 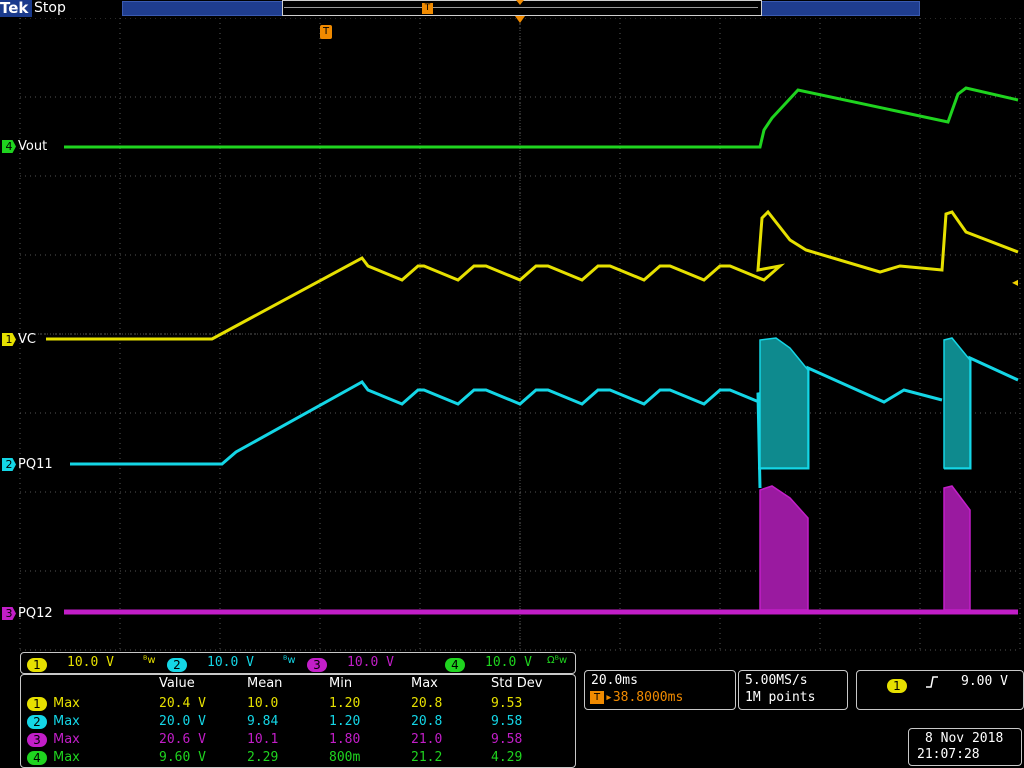 What do you see at coordinates (424, 683) in the screenshot?
I see `header-max: Max` at bounding box center [424, 683].